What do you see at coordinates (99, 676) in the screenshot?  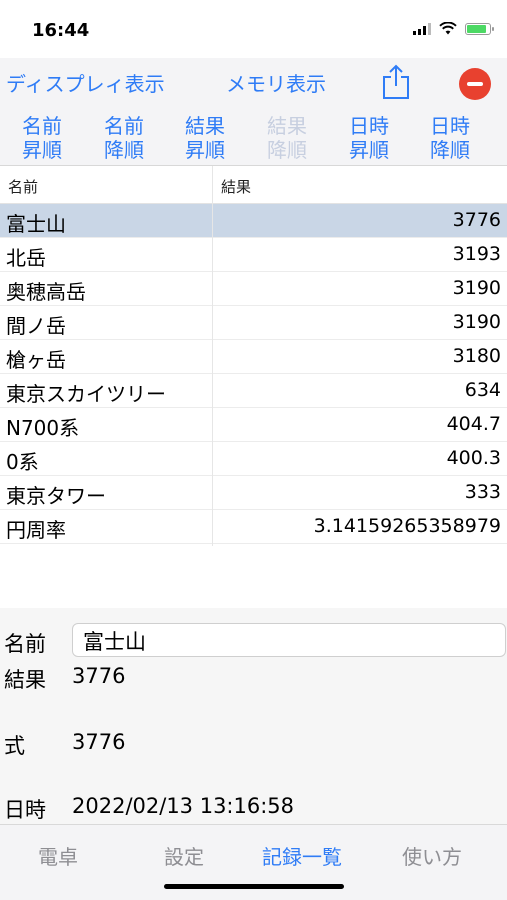 I see `detail-result-value: 3776` at bounding box center [99, 676].